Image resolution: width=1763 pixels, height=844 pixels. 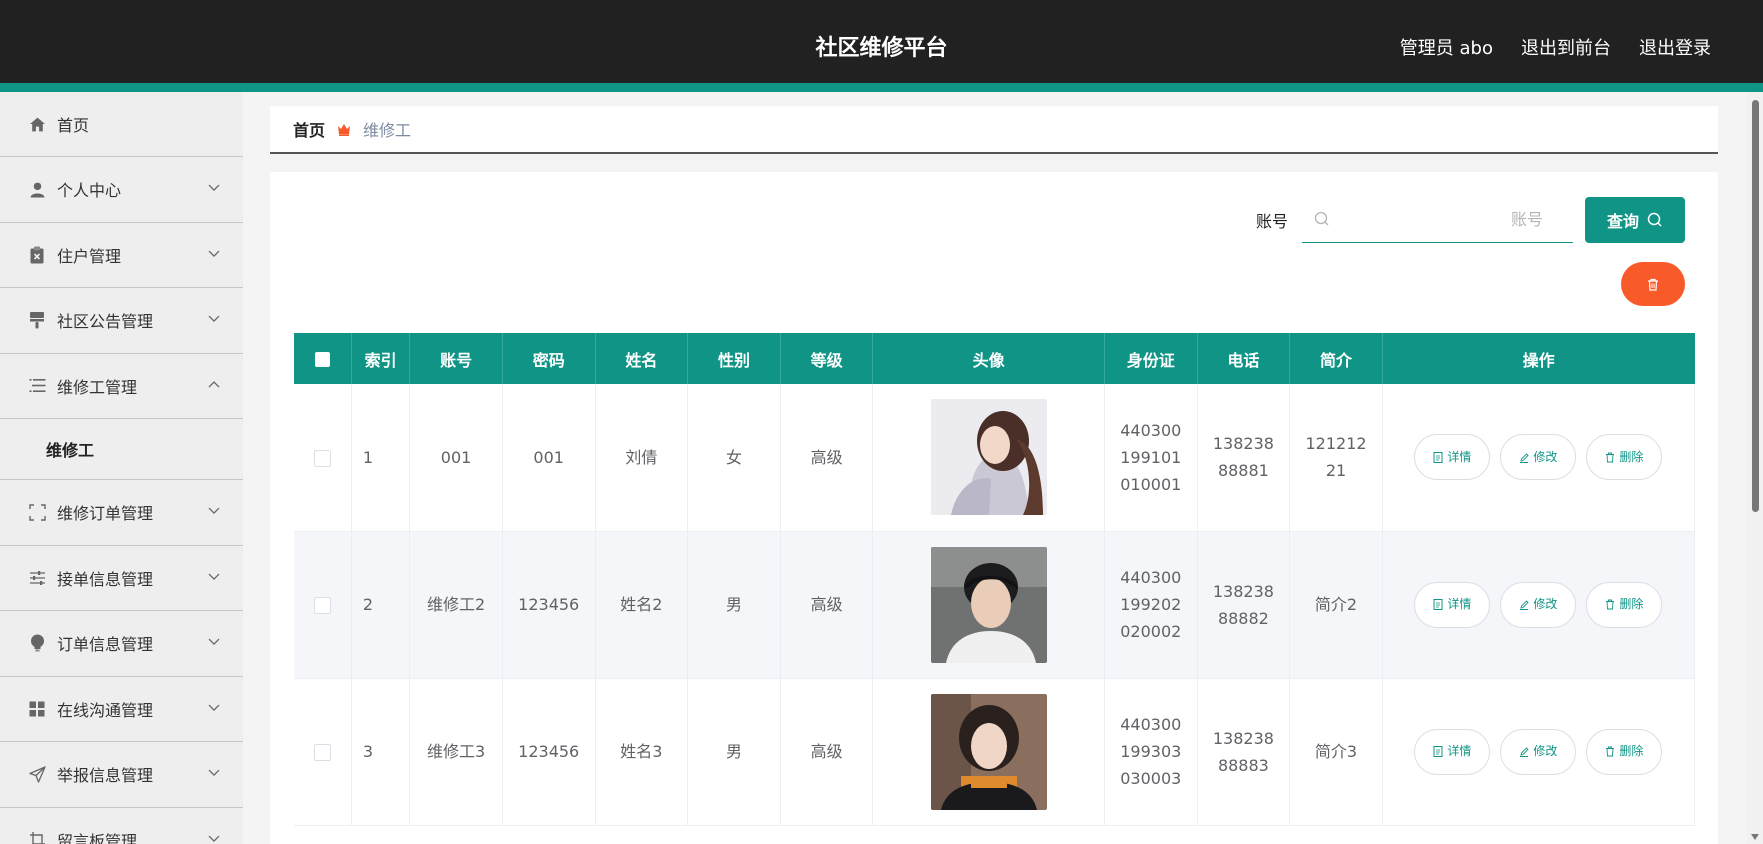 What do you see at coordinates (37, 837) in the screenshot?
I see `crop-icon` at bounding box center [37, 837].